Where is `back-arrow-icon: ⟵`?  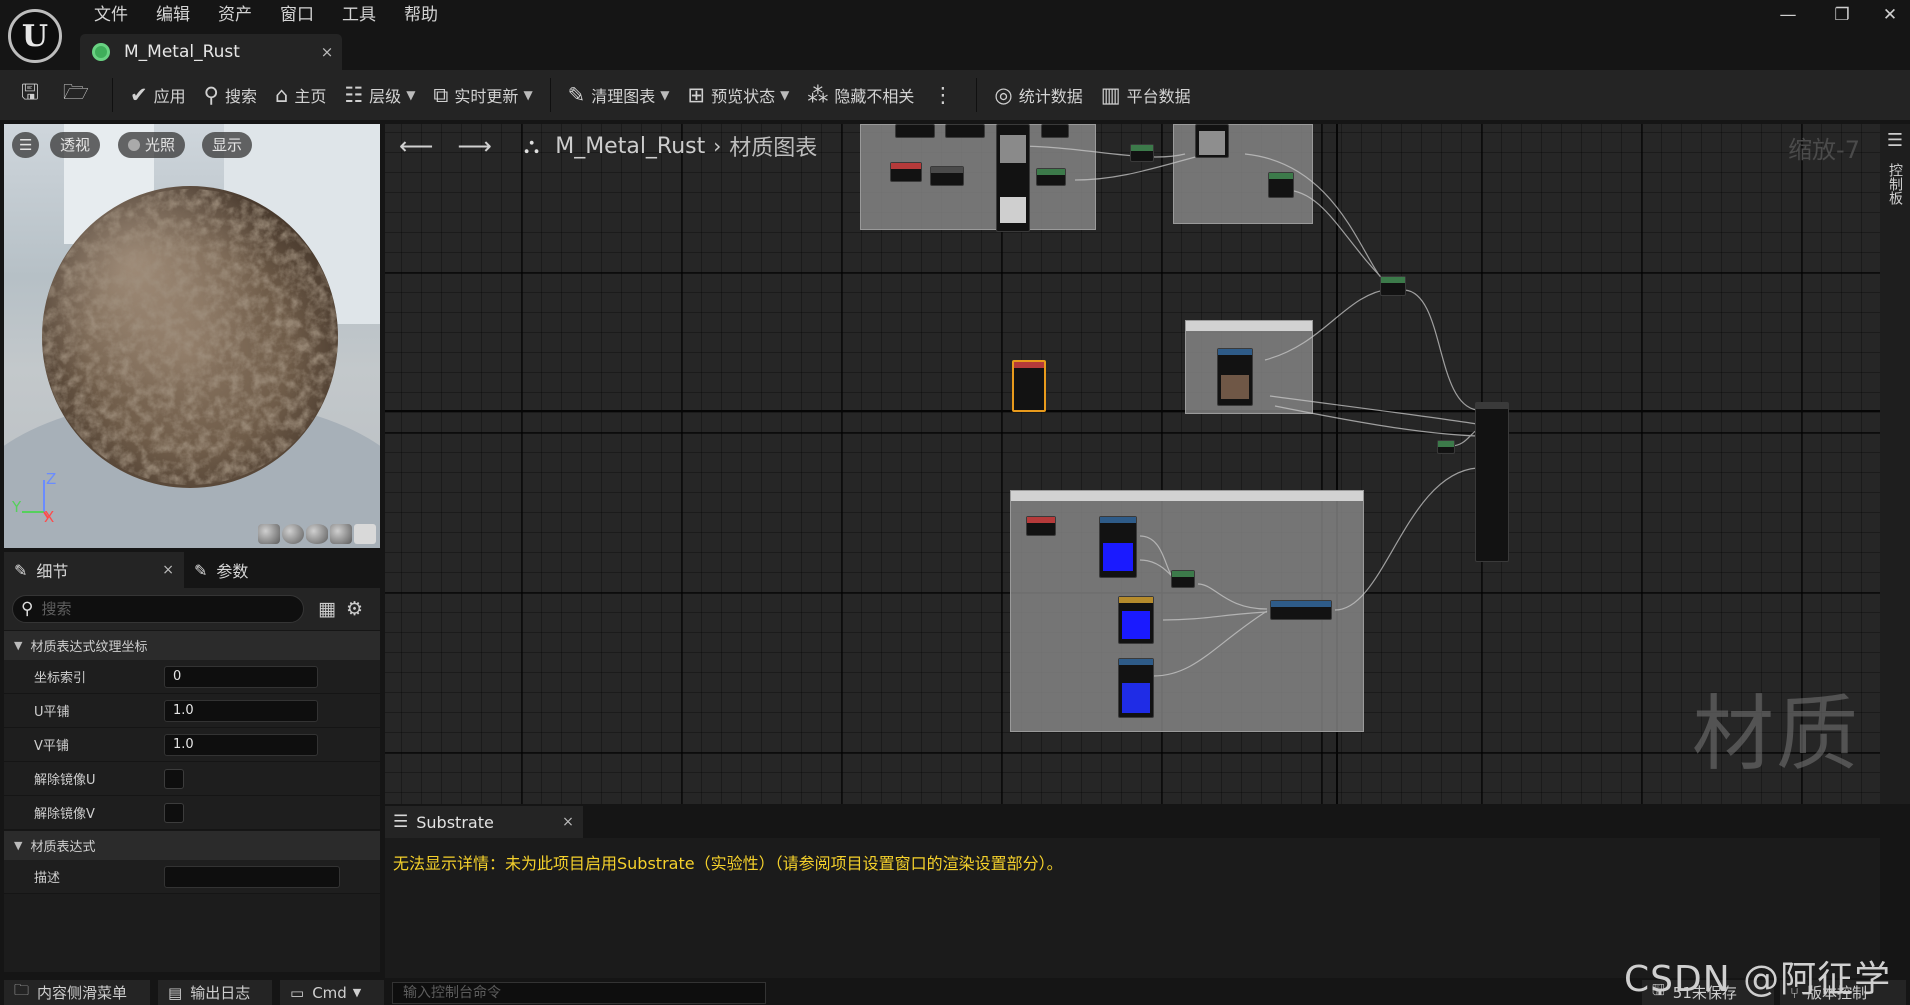 back-arrow-icon: ⟵ is located at coordinates (416, 146).